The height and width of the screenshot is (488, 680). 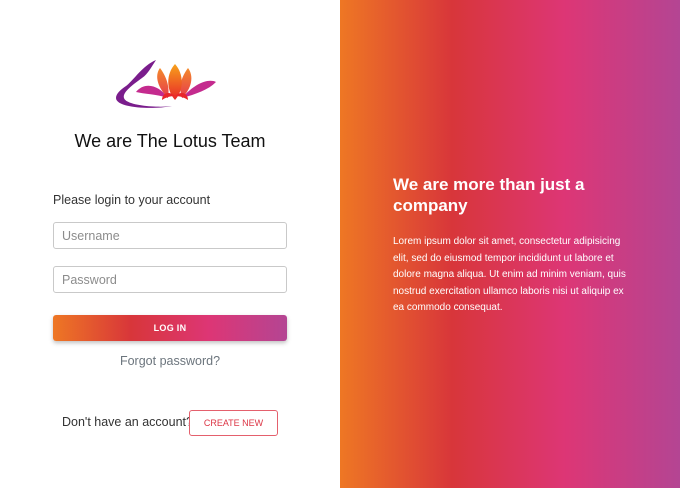 I want to click on username-input, so click(x=170, y=235).